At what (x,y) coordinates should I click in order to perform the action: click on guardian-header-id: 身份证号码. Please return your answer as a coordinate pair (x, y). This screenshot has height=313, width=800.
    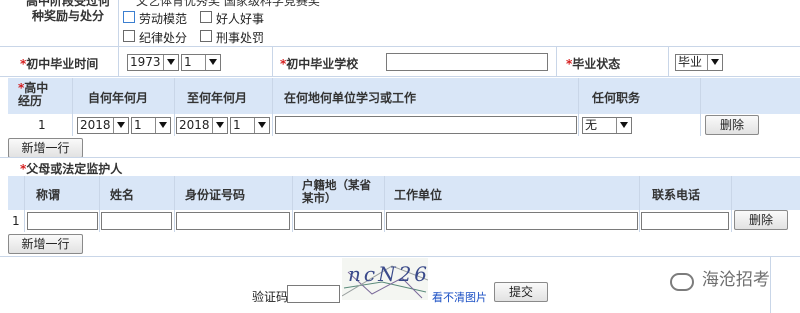
    Looking at the image, I should click on (215, 195).